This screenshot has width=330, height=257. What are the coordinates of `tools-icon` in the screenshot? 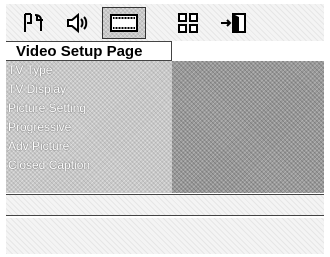 It's located at (33, 22).